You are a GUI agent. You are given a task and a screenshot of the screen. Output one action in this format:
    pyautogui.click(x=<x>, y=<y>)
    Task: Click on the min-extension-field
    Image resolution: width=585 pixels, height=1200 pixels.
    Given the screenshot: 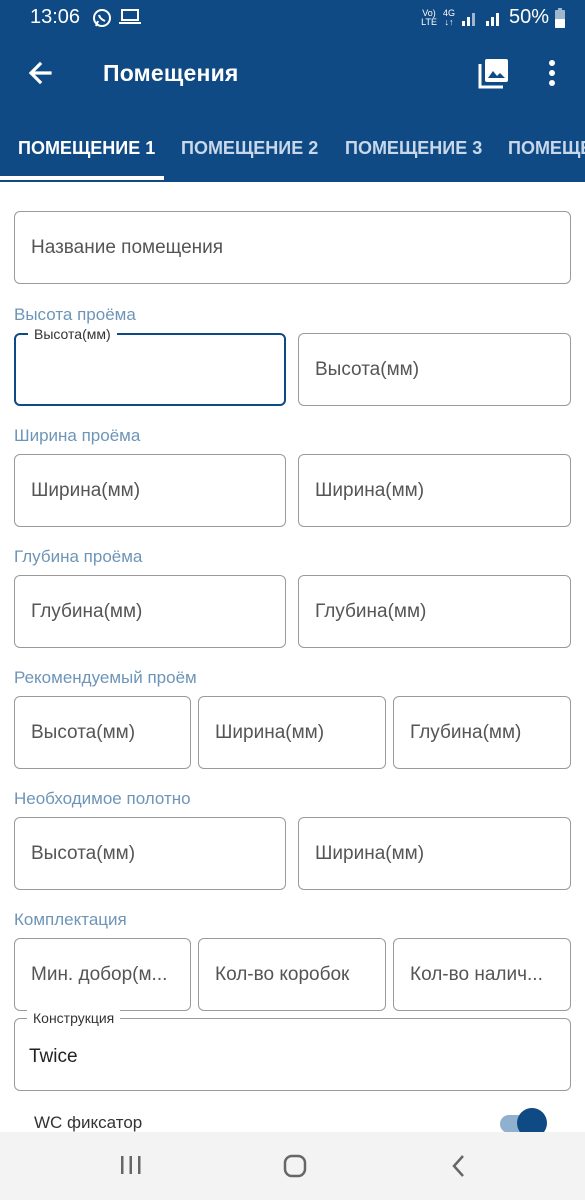 What is the action you would take?
    pyautogui.click(x=102, y=974)
    